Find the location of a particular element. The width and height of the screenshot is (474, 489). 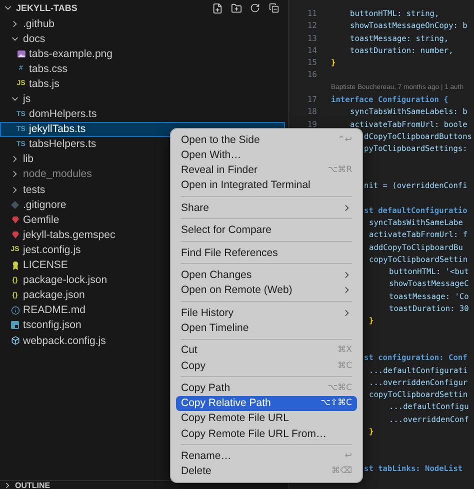

info-icon is located at coordinates (15, 310).